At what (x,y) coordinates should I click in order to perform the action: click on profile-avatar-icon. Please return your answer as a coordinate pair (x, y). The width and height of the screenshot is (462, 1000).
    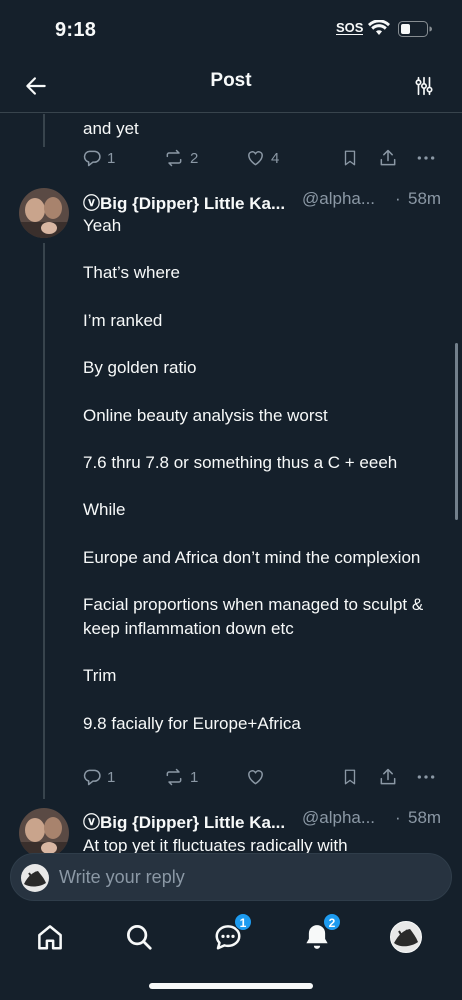
    Looking at the image, I should click on (406, 937).